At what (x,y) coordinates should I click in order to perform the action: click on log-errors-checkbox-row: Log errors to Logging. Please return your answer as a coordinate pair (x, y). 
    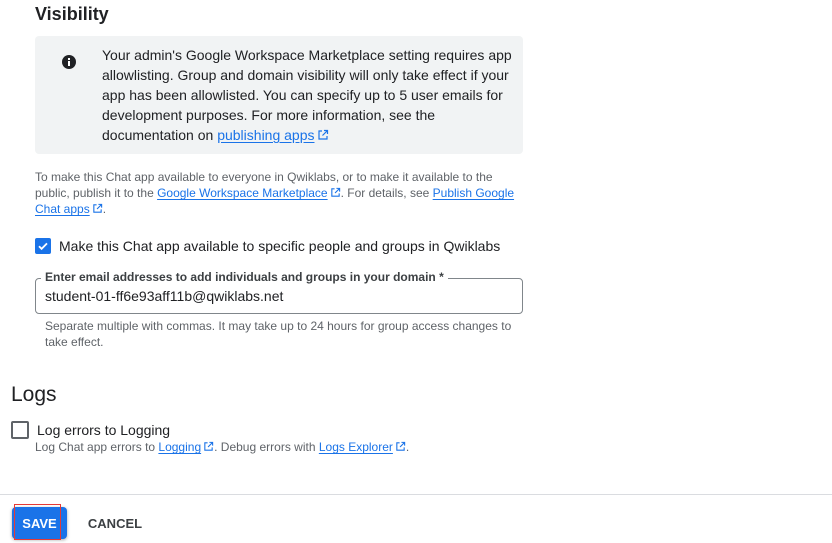
    Looking at the image, I should click on (90, 430).